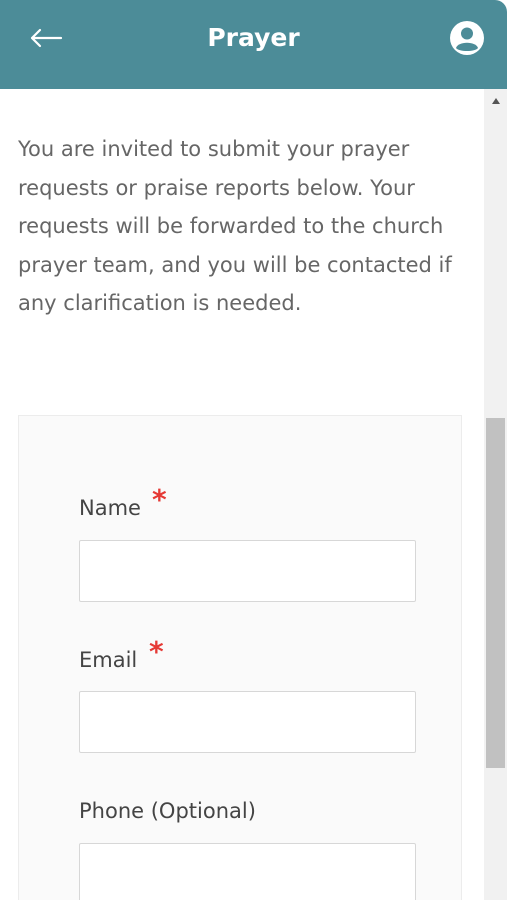 The image size is (507, 900). What do you see at coordinates (156, 651) in the screenshot?
I see `email-required-mark: *` at bounding box center [156, 651].